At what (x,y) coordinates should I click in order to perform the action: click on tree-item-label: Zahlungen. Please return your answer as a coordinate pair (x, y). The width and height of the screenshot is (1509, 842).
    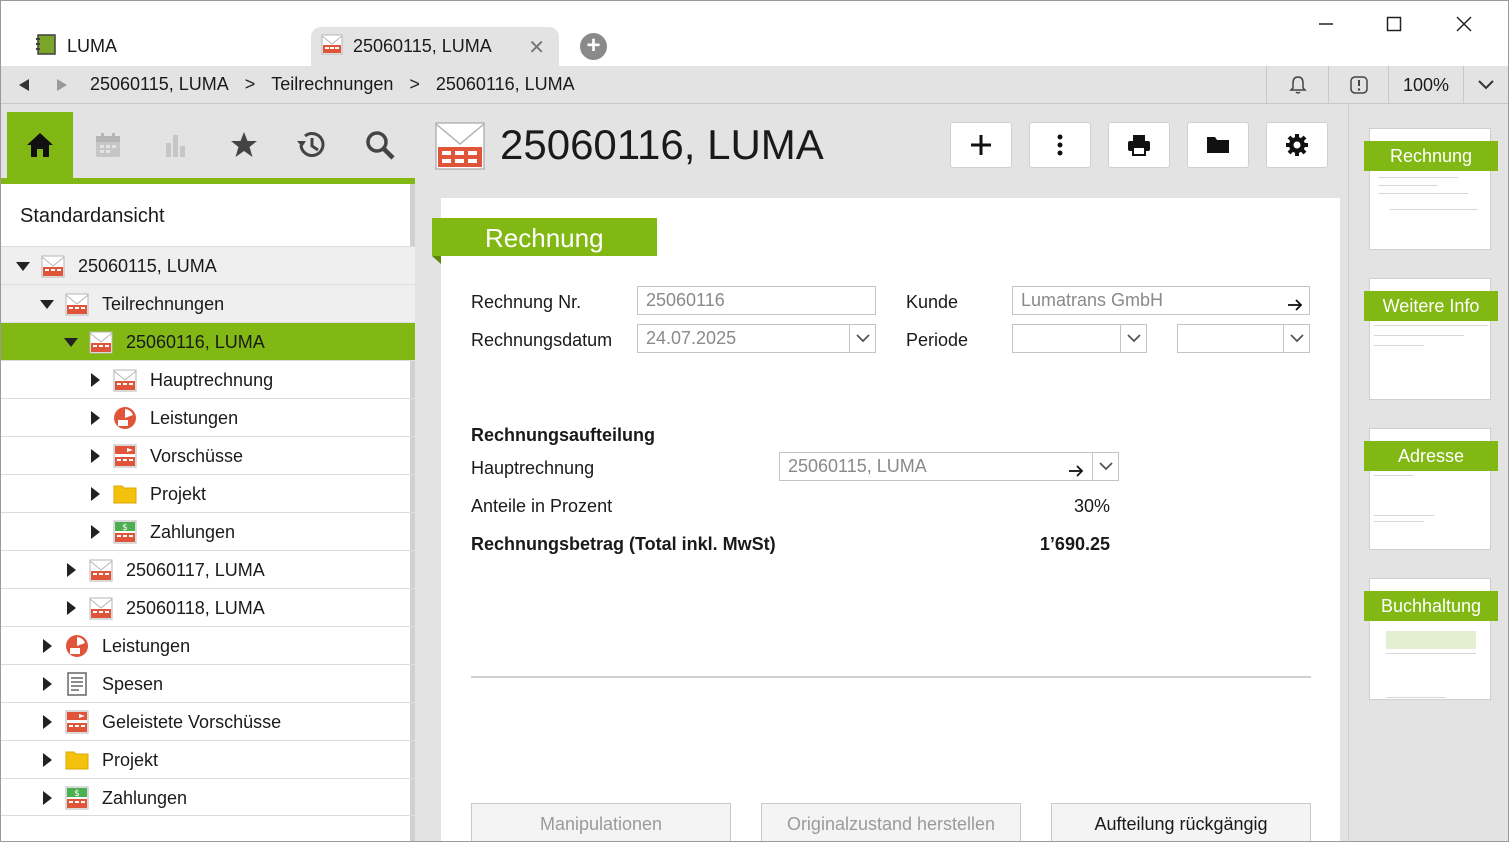
    Looking at the image, I should click on (145, 798).